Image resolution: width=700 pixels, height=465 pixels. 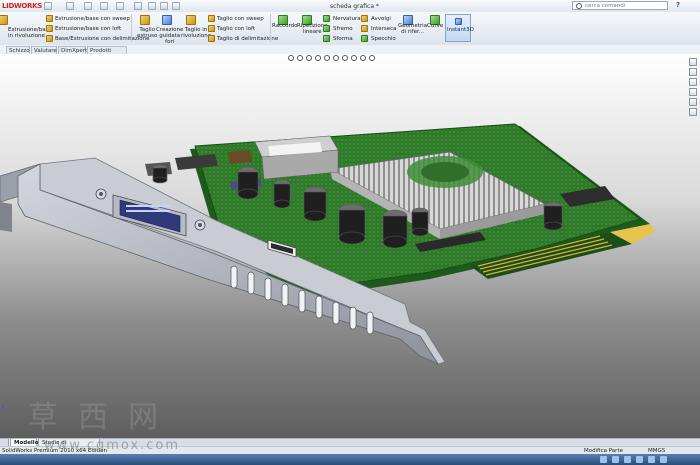 What do you see at coordinates (435, 26) in the screenshot?
I see `curves-button: Curve` at bounding box center [435, 26].